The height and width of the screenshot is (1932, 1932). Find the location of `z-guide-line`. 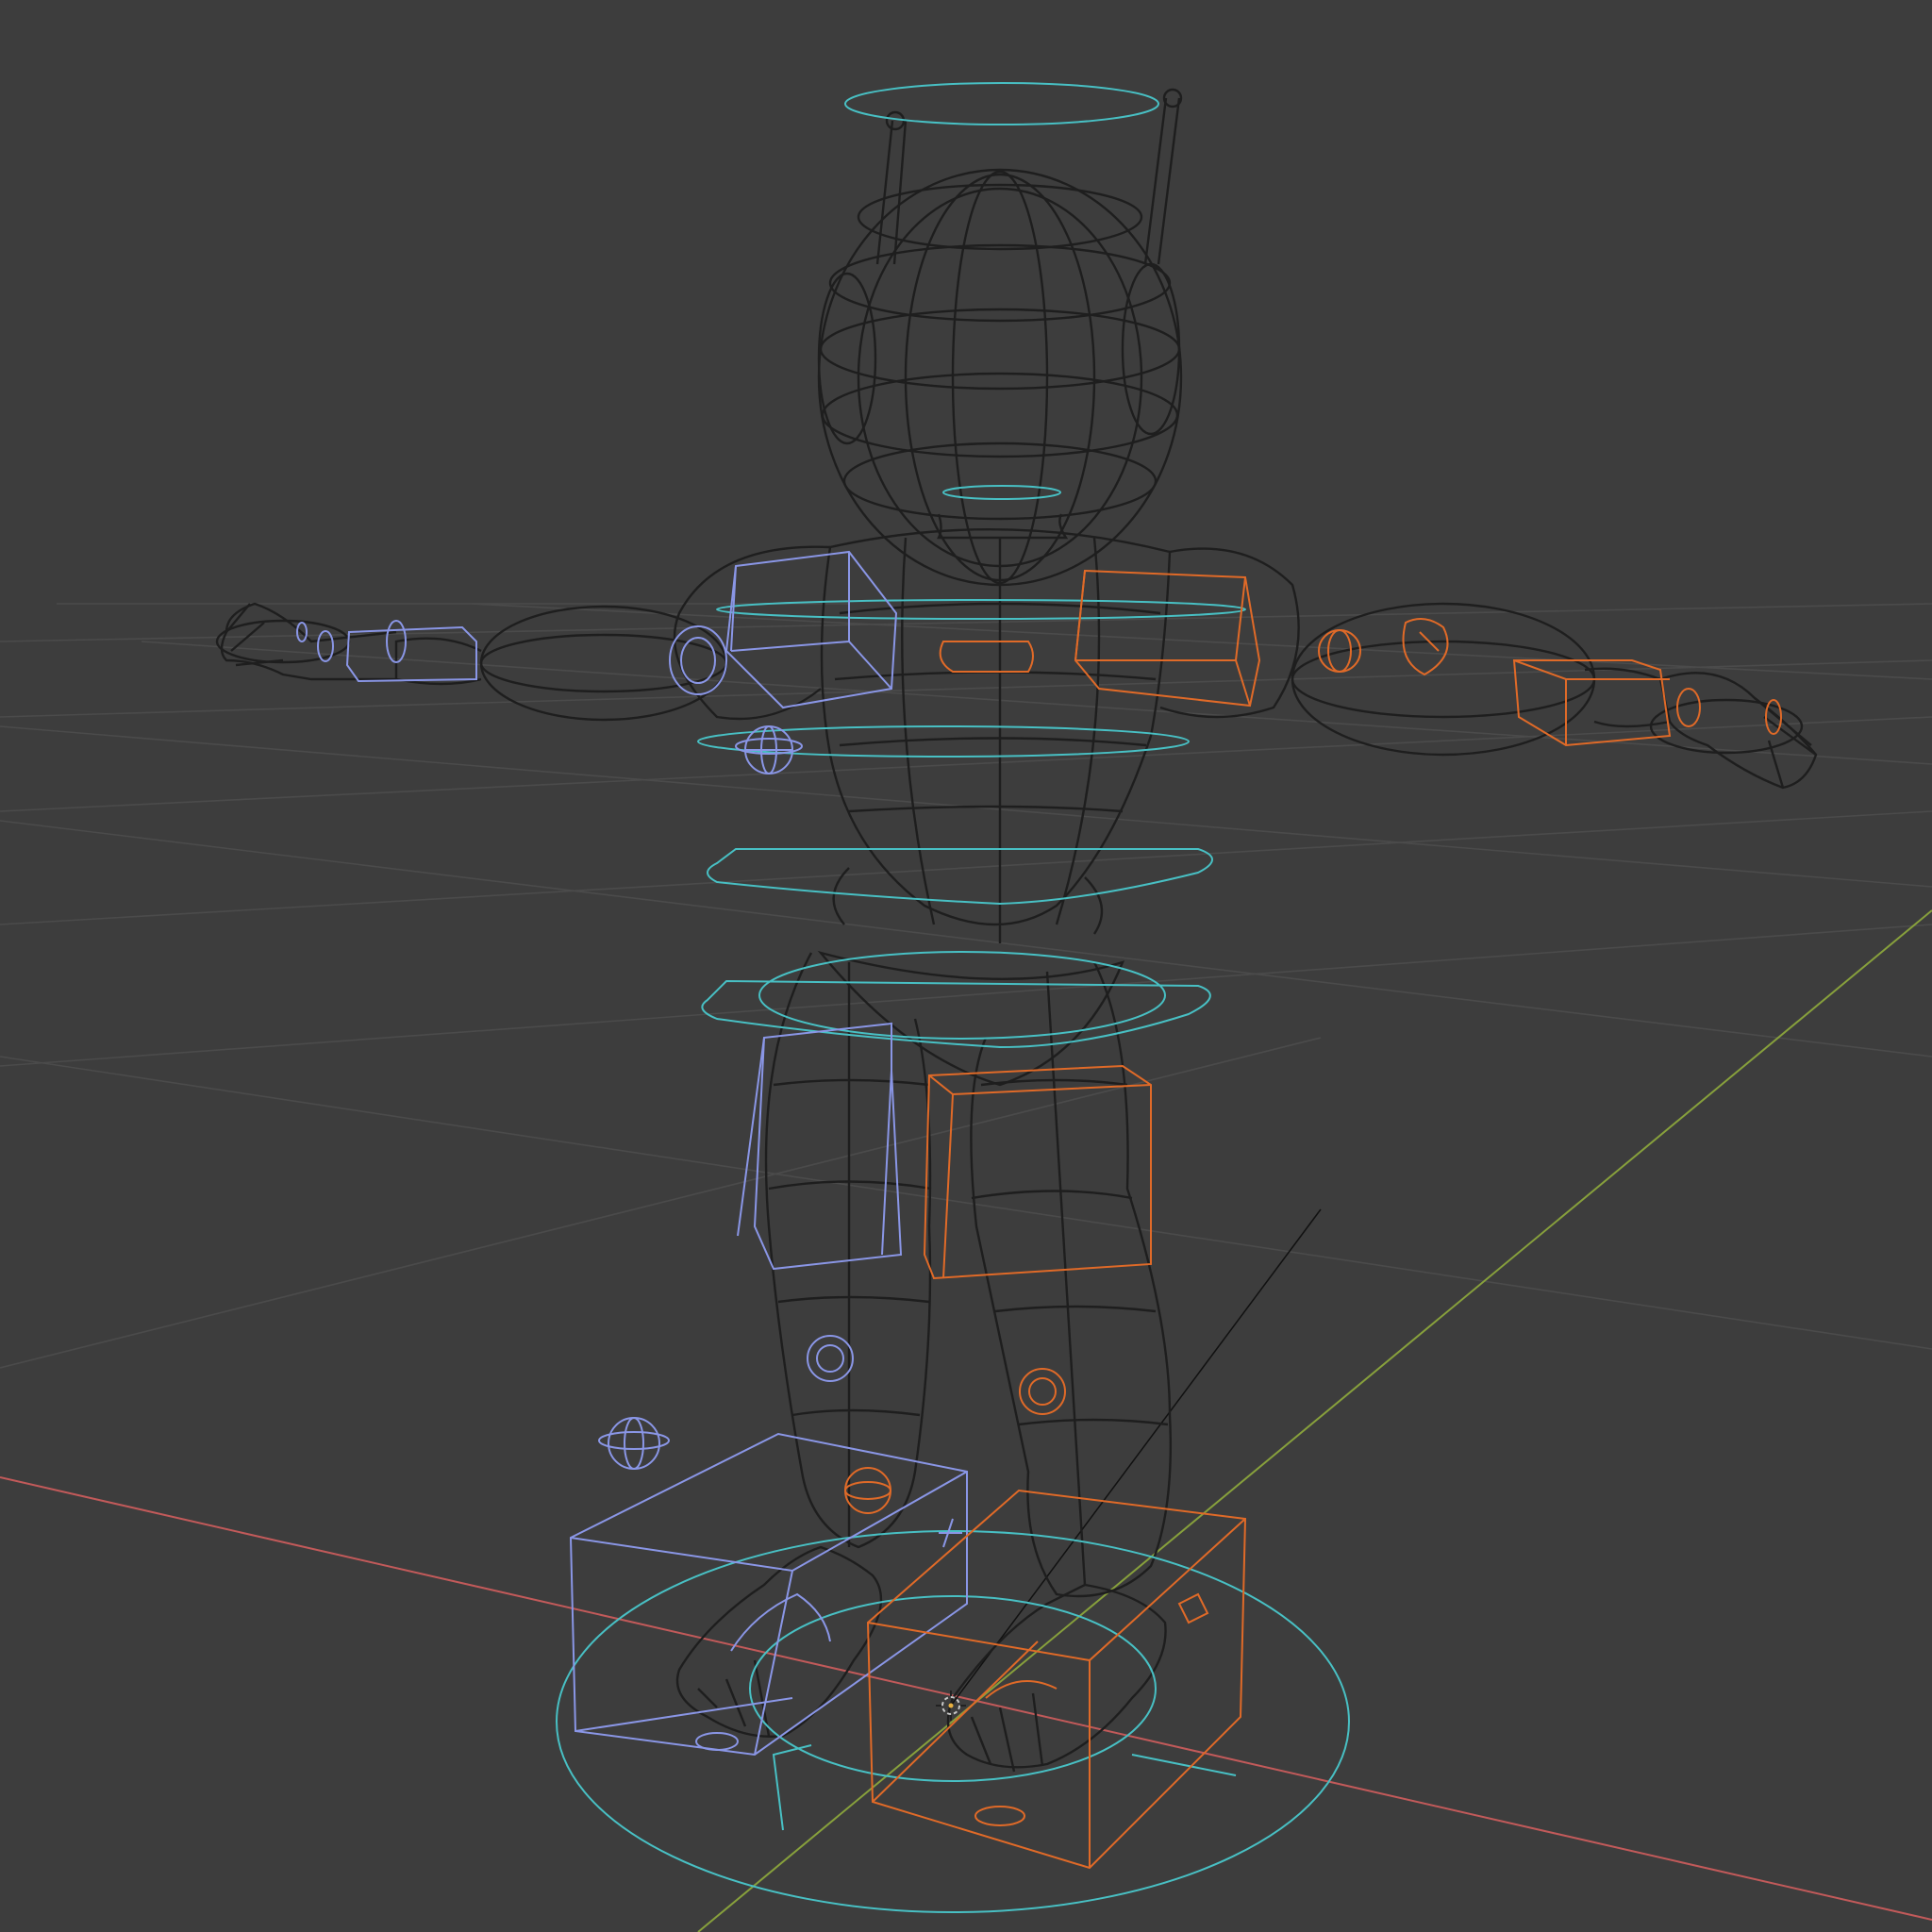

z-guide-line is located at coordinates (1136, 1457).